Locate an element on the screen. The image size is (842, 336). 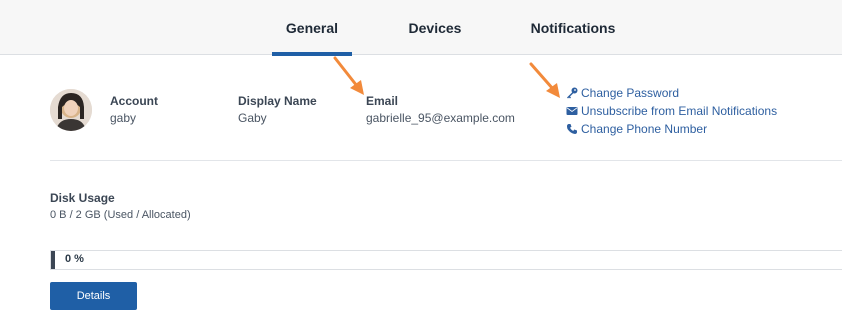
change-phone-link: Change Phone Number is located at coordinates (671, 129).